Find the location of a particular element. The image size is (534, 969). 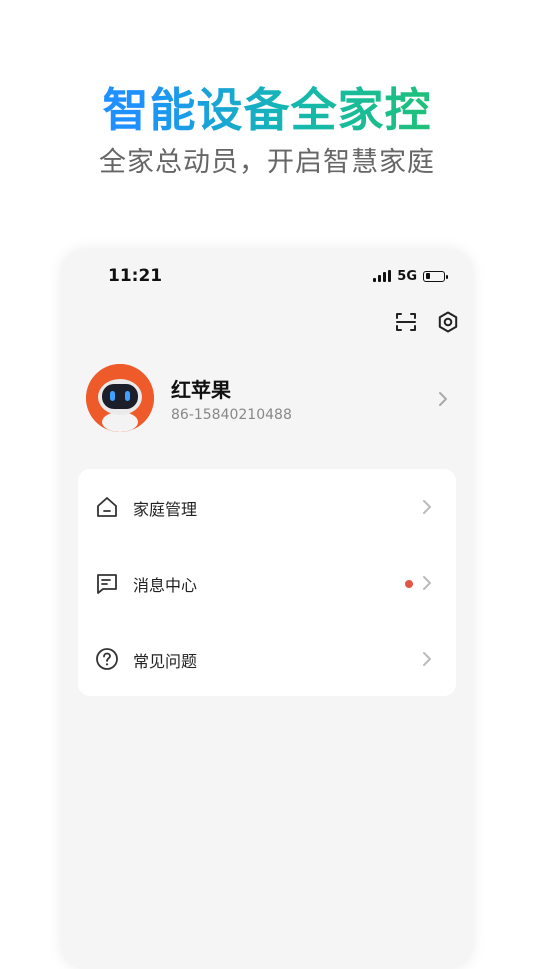

menu-item-message-center: 消息中心 is located at coordinates (267, 583).